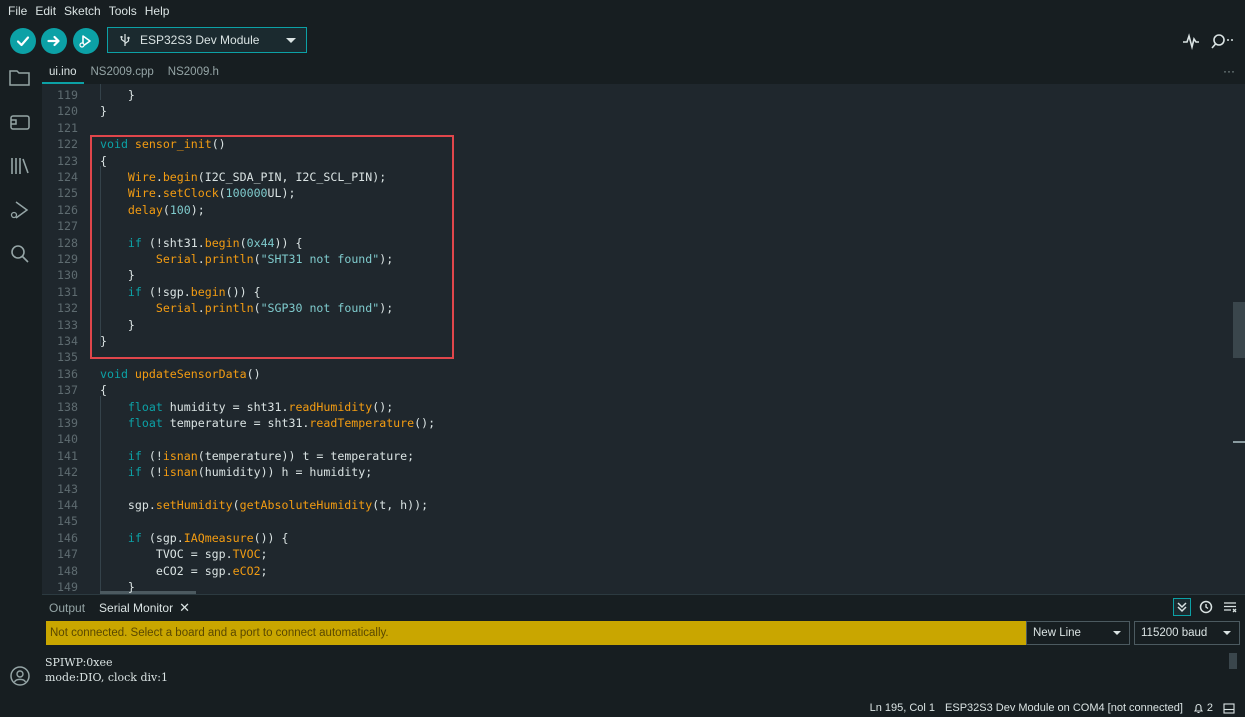 This screenshot has height=717, width=1245. I want to click on code-line: 133 }, so click(632, 325).